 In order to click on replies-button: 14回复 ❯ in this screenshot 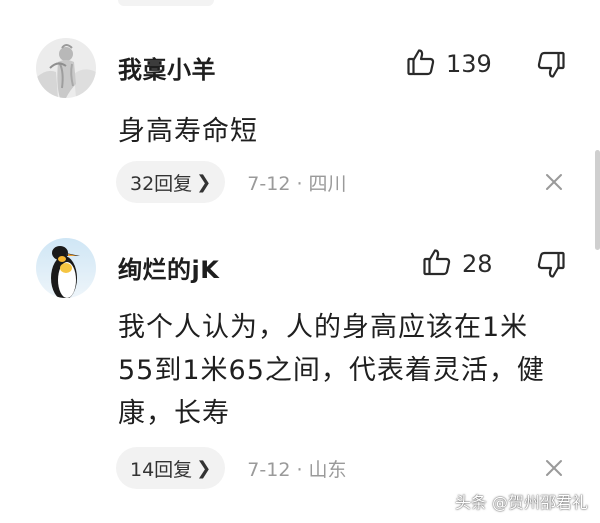, I will do `click(171, 468)`.